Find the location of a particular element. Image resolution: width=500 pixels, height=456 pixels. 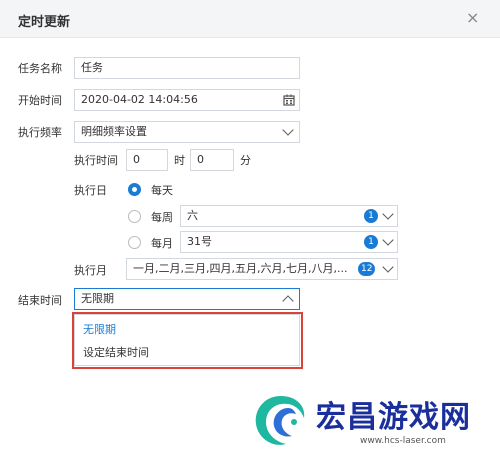

start-time-input: 2020-04-02 14:04:56 is located at coordinates (187, 100).